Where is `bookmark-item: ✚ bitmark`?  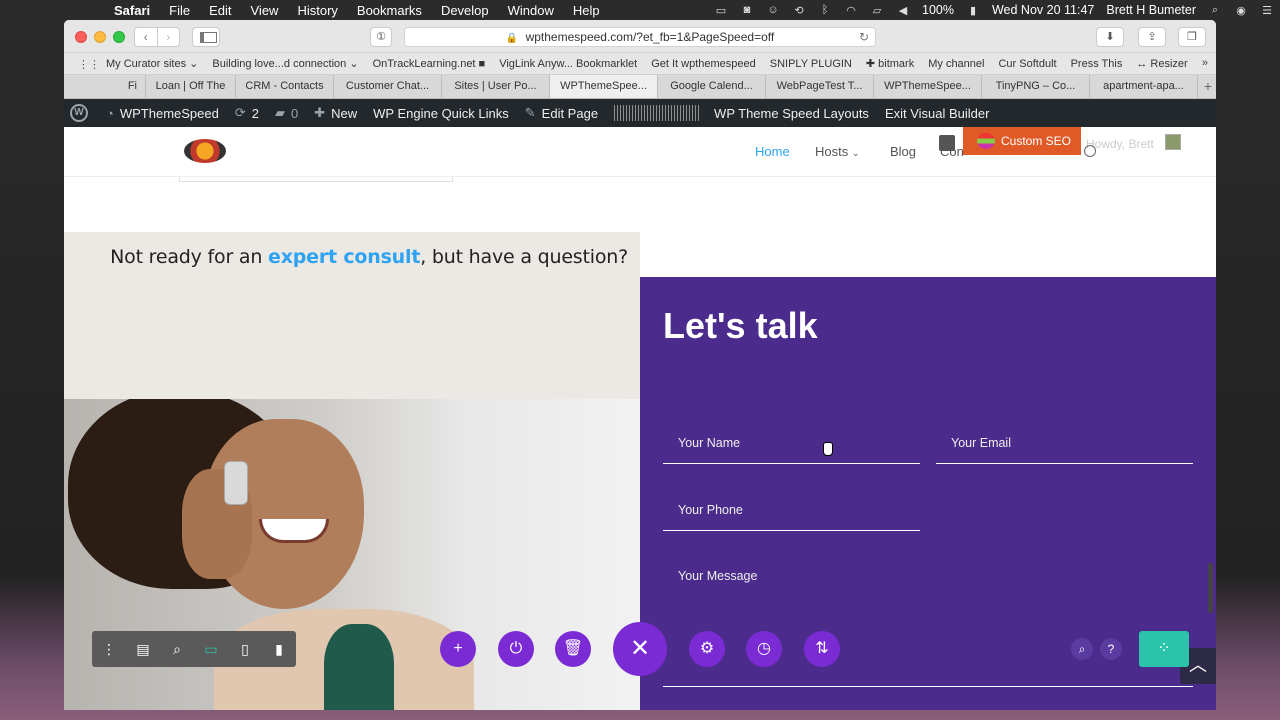
bookmark-item: ✚ bitmark is located at coordinates (890, 63).